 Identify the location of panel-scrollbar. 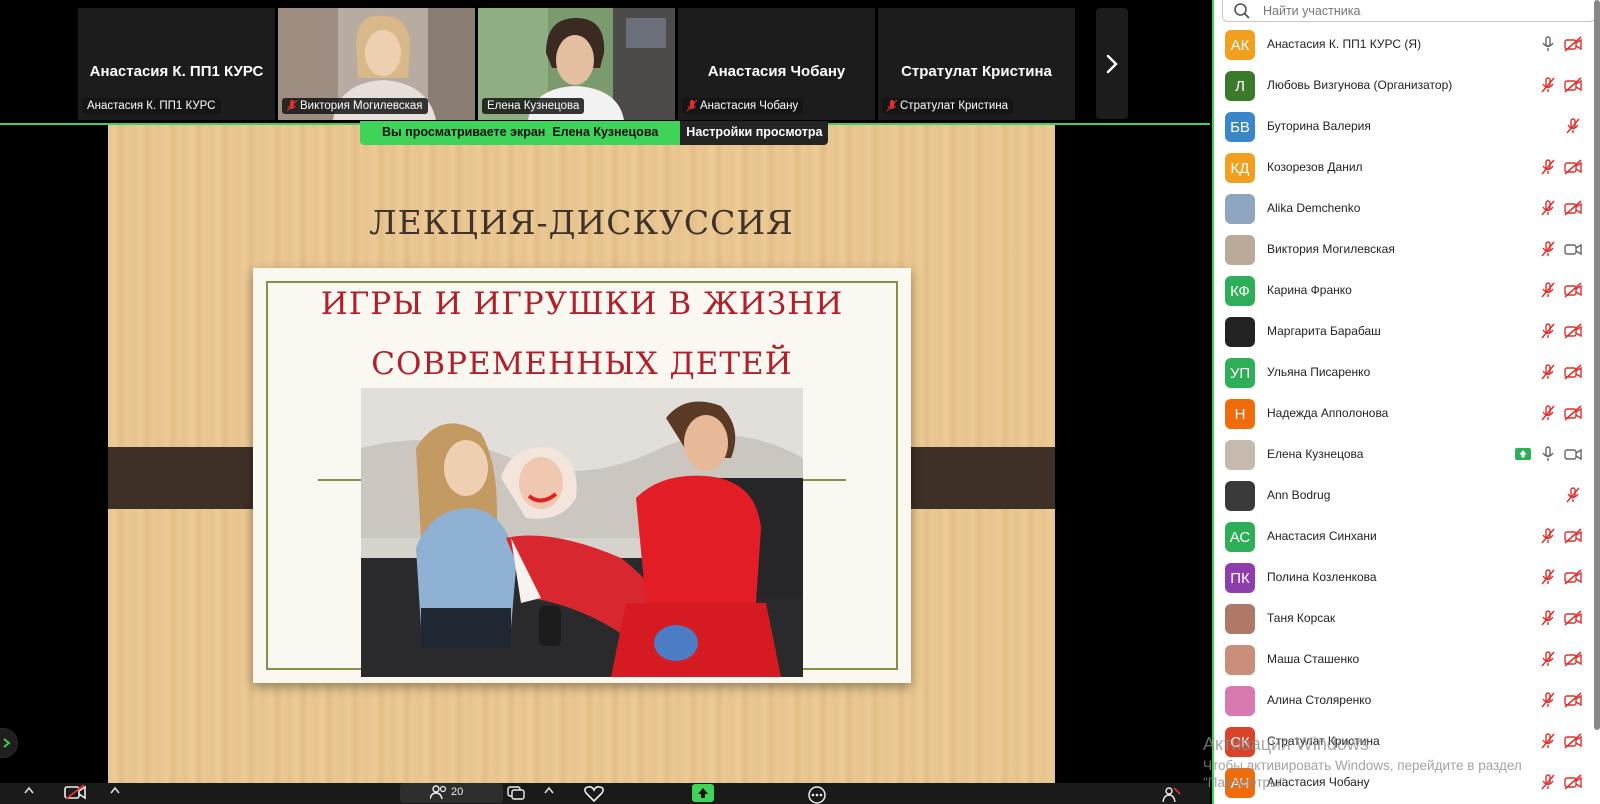
(1597, 365).